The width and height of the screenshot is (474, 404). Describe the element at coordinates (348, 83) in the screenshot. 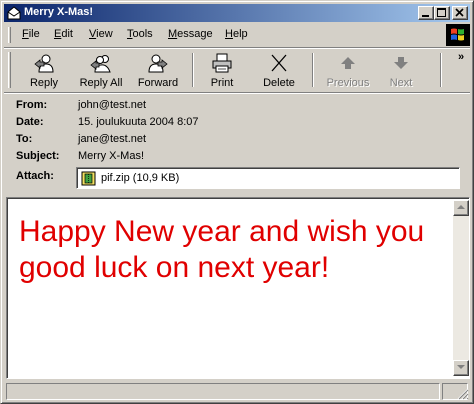

I see `previous-label: Previous` at that location.